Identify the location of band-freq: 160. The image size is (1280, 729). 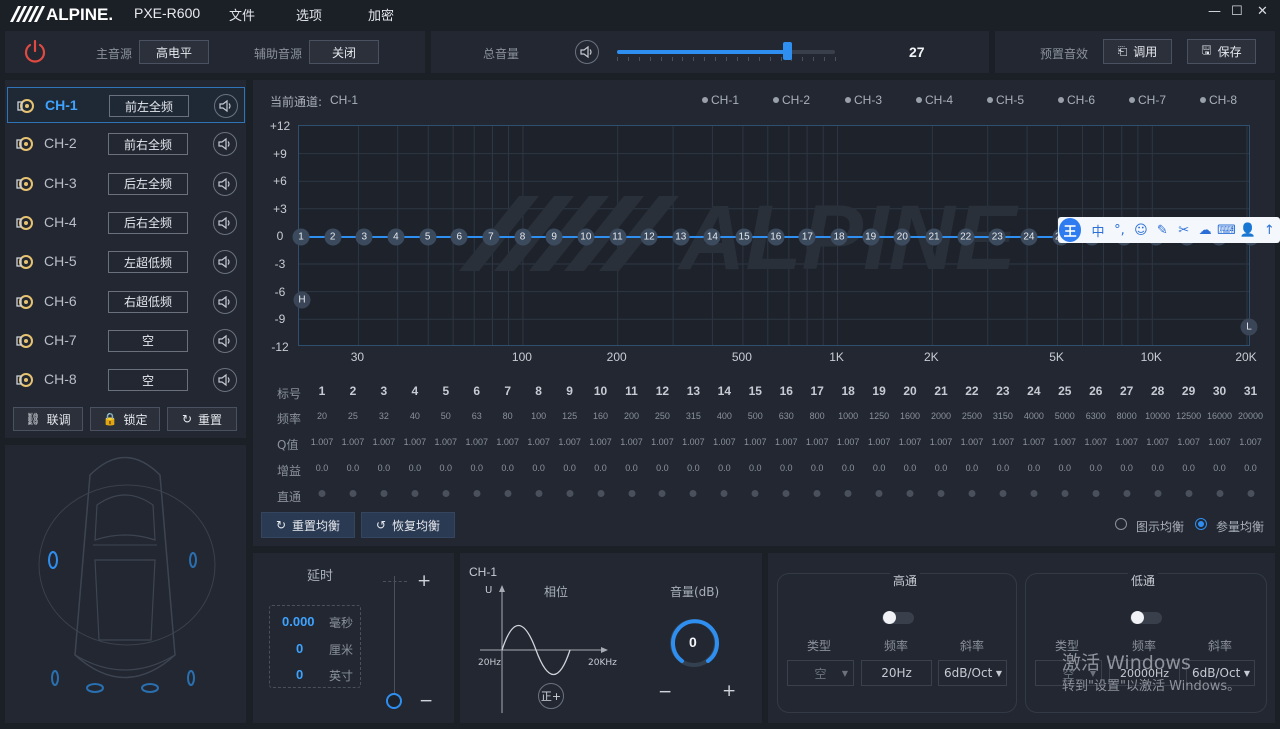
(600, 416).